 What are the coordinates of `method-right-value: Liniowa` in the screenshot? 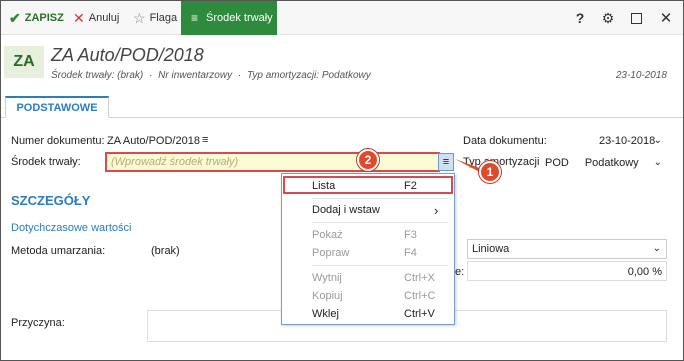 It's located at (491, 249).